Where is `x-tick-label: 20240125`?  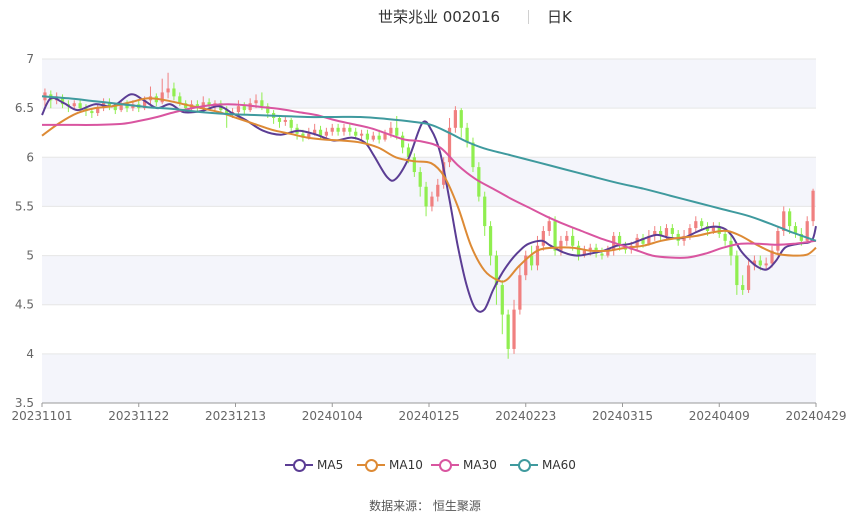
x-tick-label: 20240125 is located at coordinates (428, 416).